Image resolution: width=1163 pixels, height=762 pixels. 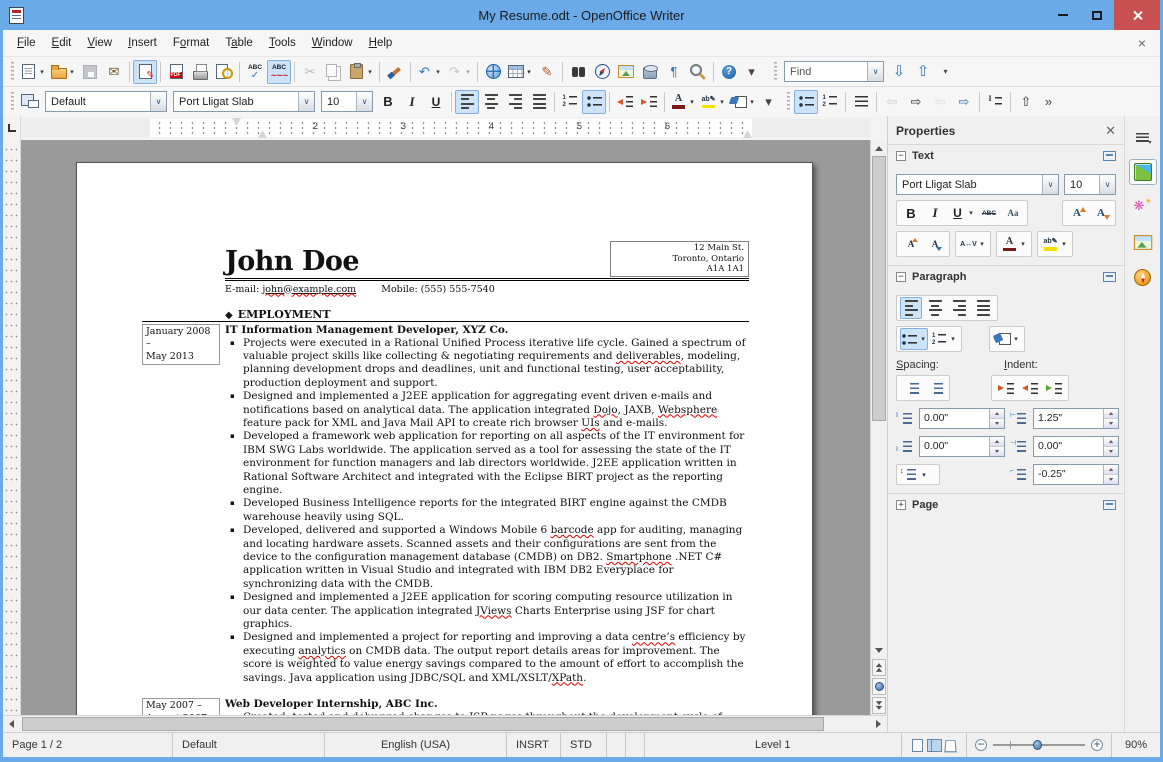 I want to click on vertical-scroll-track, so click(x=879, y=399).